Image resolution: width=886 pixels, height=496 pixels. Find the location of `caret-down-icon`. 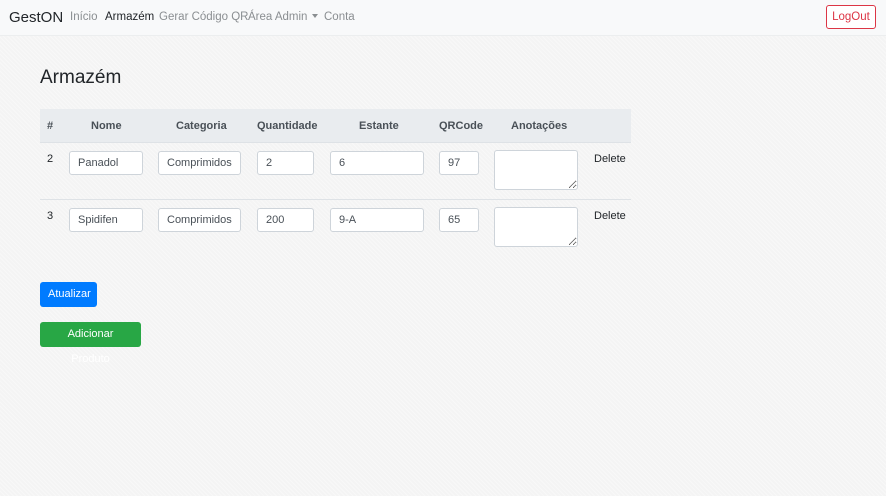

caret-down-icon is located at coordinates (315, 16).